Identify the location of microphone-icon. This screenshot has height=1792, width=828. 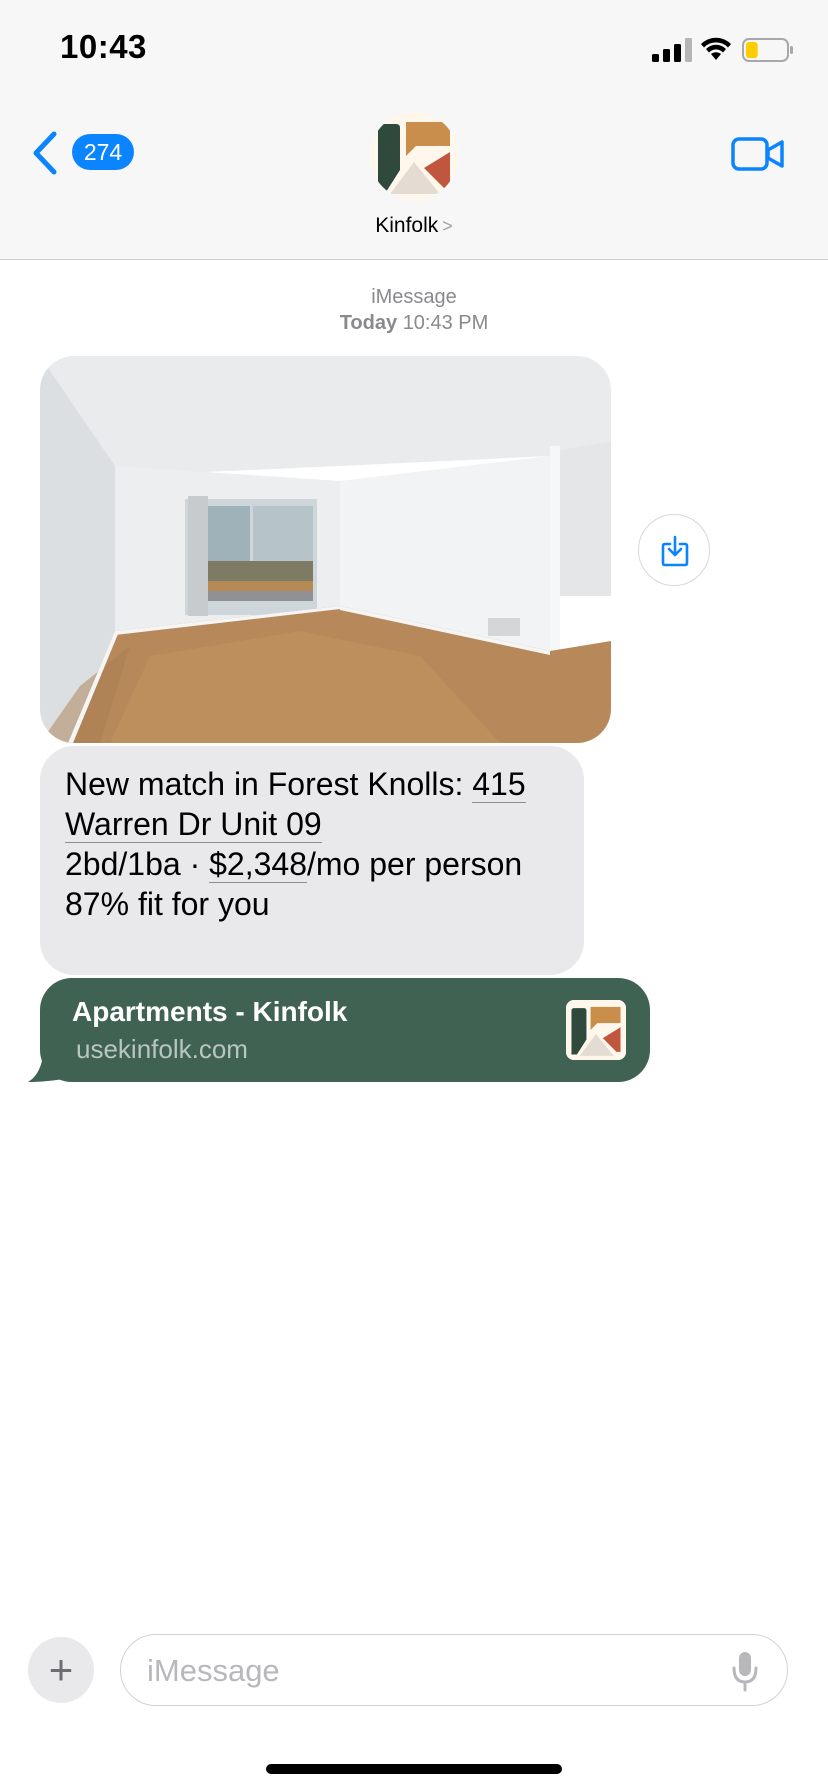
(745, 1671).